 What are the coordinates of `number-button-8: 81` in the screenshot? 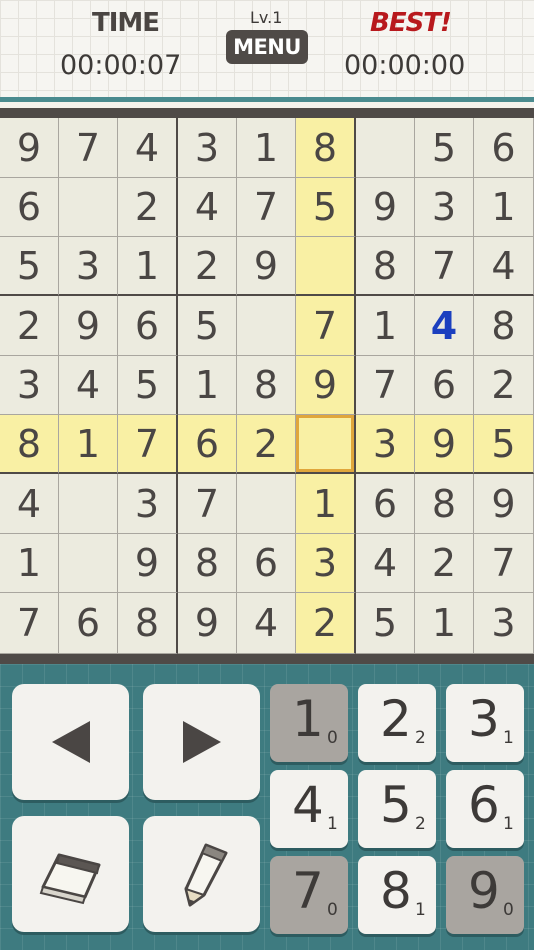 It's located at (397, 895).